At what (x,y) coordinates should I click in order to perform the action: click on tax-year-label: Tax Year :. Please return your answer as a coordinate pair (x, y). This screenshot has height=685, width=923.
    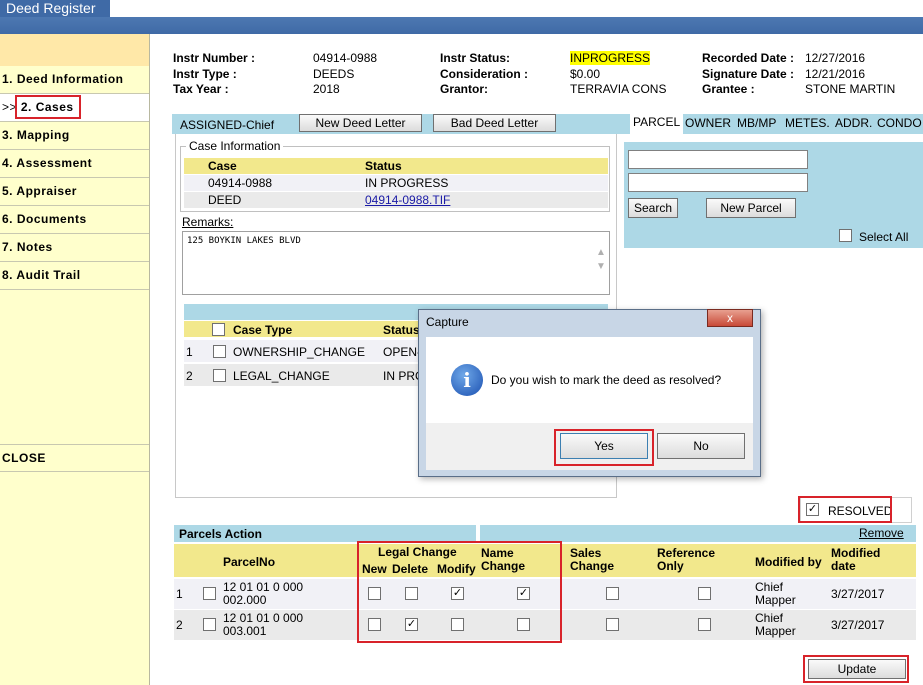
    Looking at the image, I should click on (201, 89).